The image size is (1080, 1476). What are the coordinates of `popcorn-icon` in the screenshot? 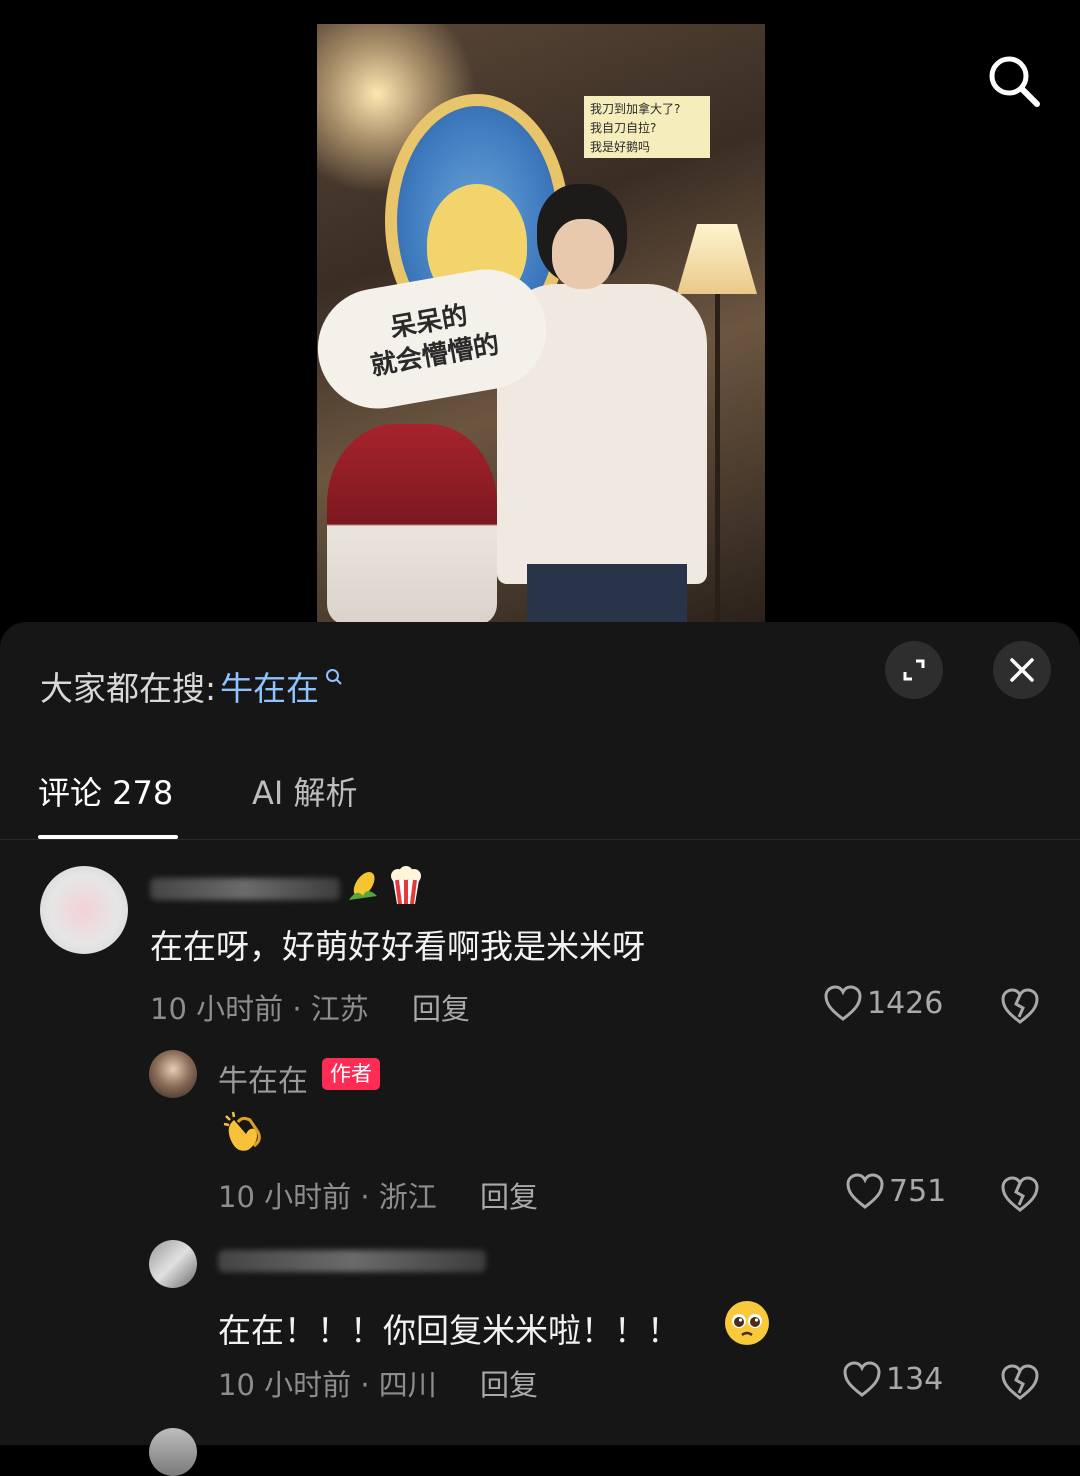 It's located at (406, 885).